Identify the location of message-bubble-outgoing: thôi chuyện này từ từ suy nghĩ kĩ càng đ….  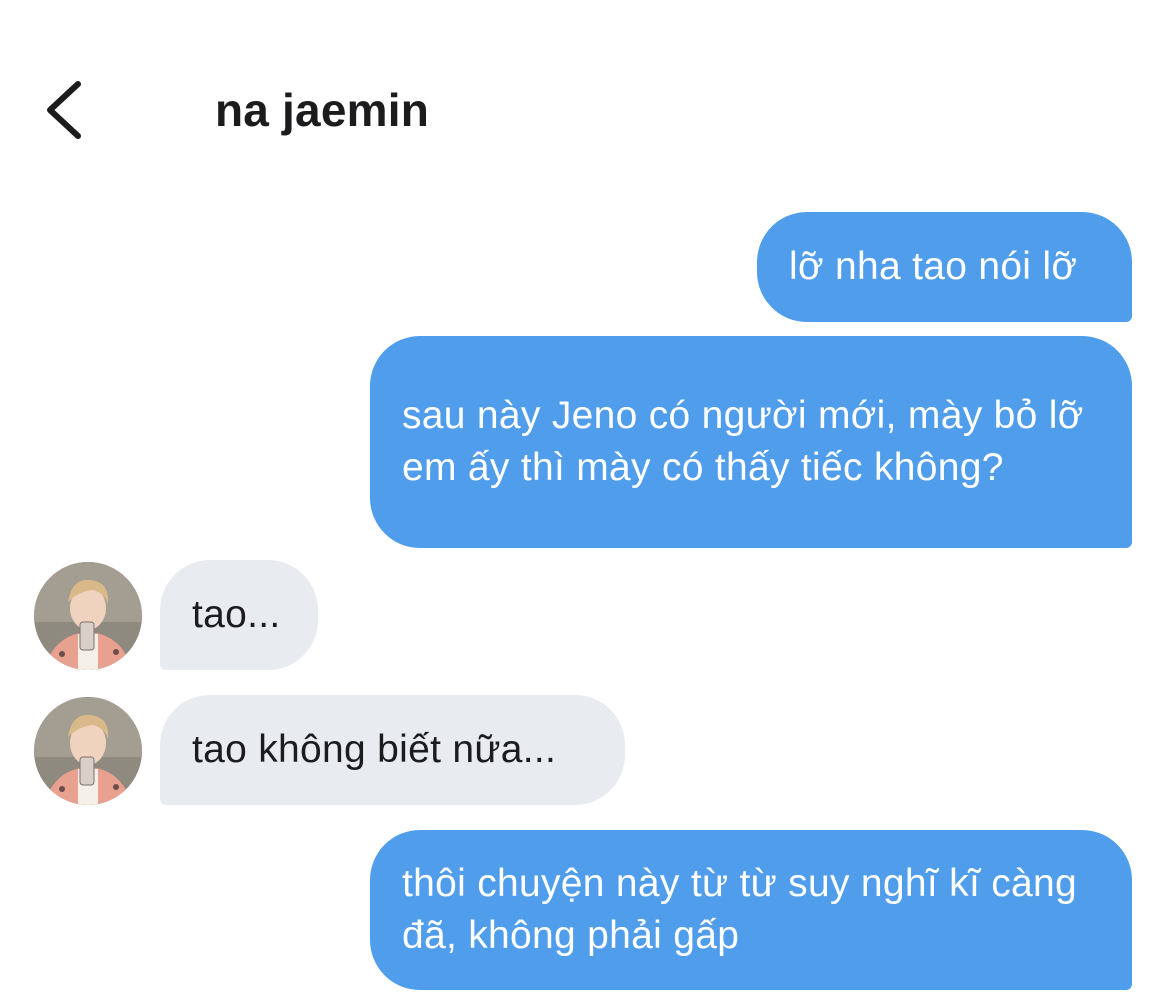
(751, 910).